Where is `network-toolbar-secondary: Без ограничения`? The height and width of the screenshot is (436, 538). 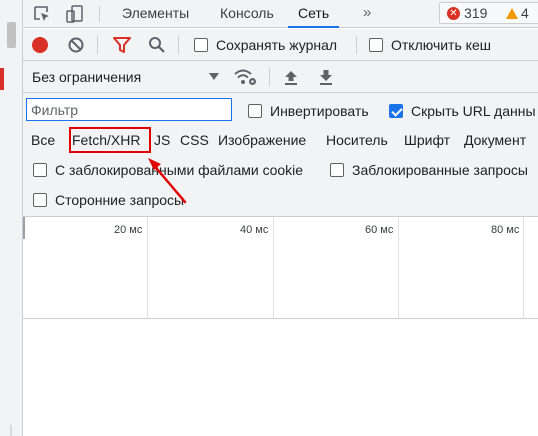 network-toolbar-secondary: Без ограничения is located at coordinates (280, 77).